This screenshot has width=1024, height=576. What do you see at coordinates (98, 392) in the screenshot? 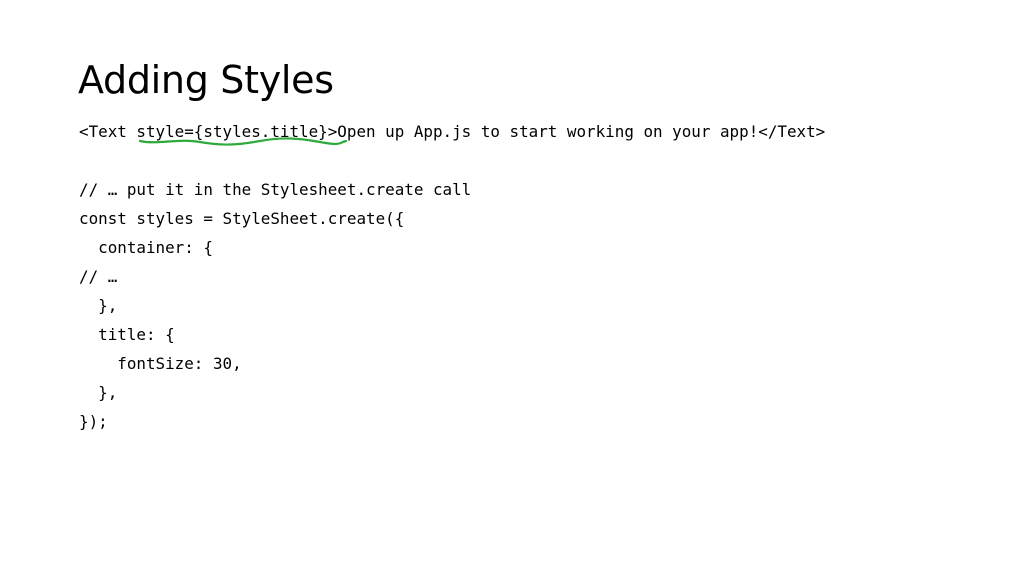
I see `code-line-10: },` at bounding box center [98, 392].